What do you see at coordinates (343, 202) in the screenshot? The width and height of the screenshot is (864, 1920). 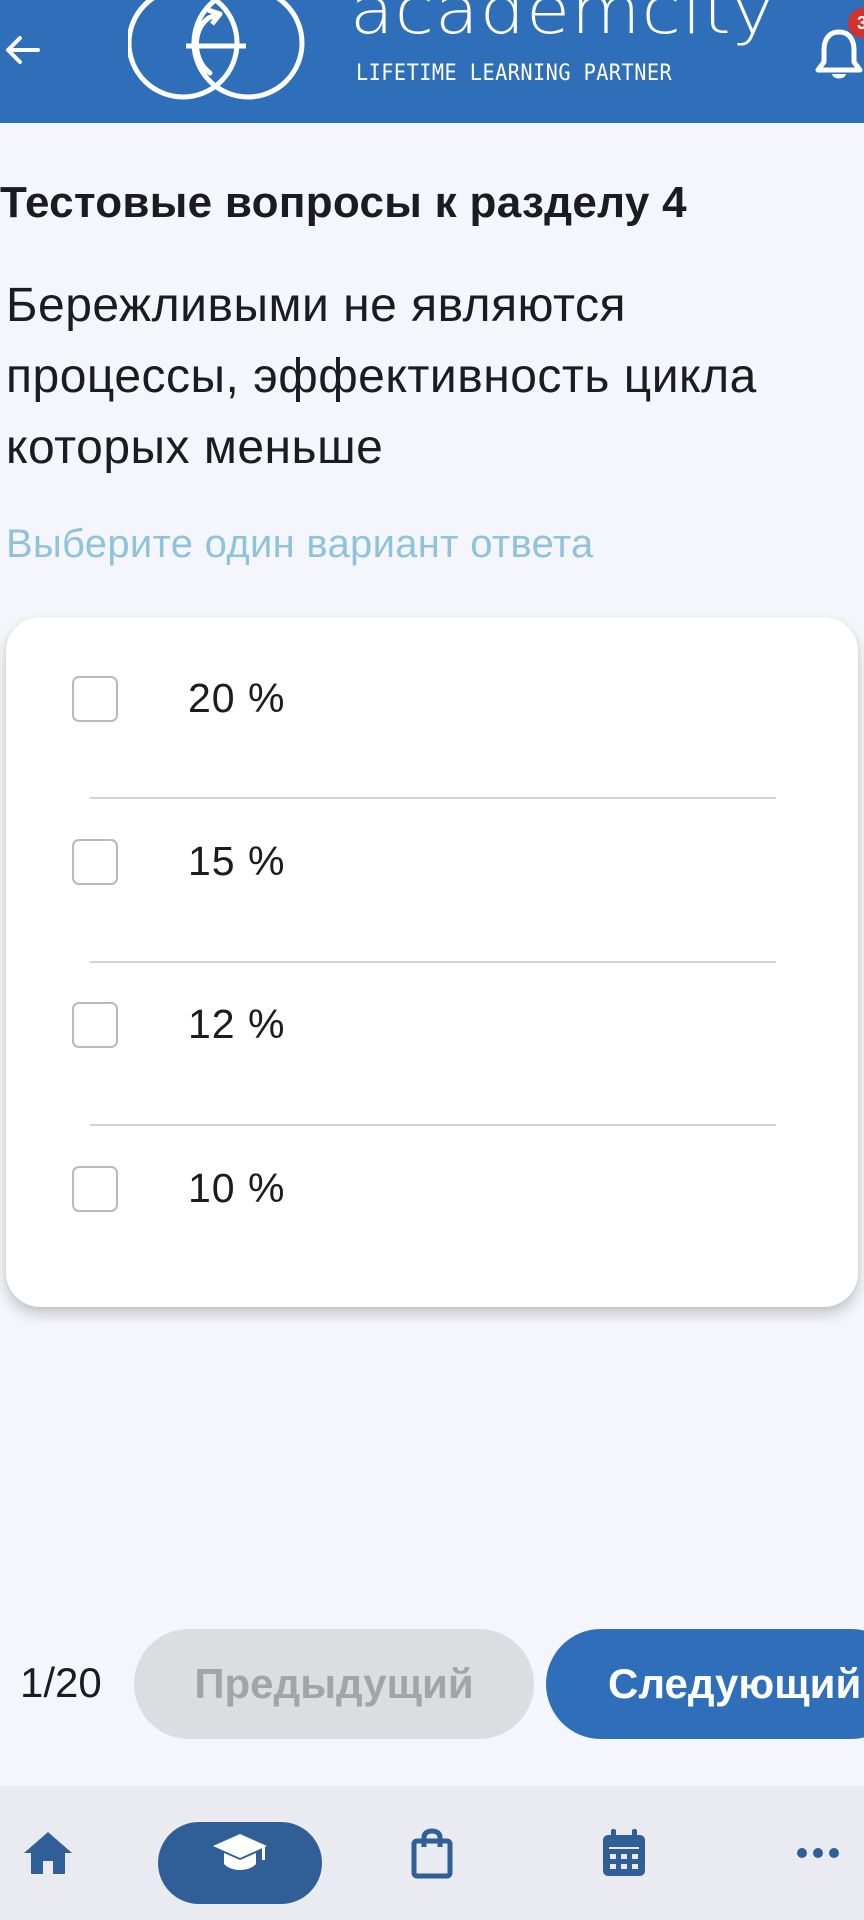 I see `section-title: Тестовые вопросы к разделу 4` at bounding box center [343, 202].